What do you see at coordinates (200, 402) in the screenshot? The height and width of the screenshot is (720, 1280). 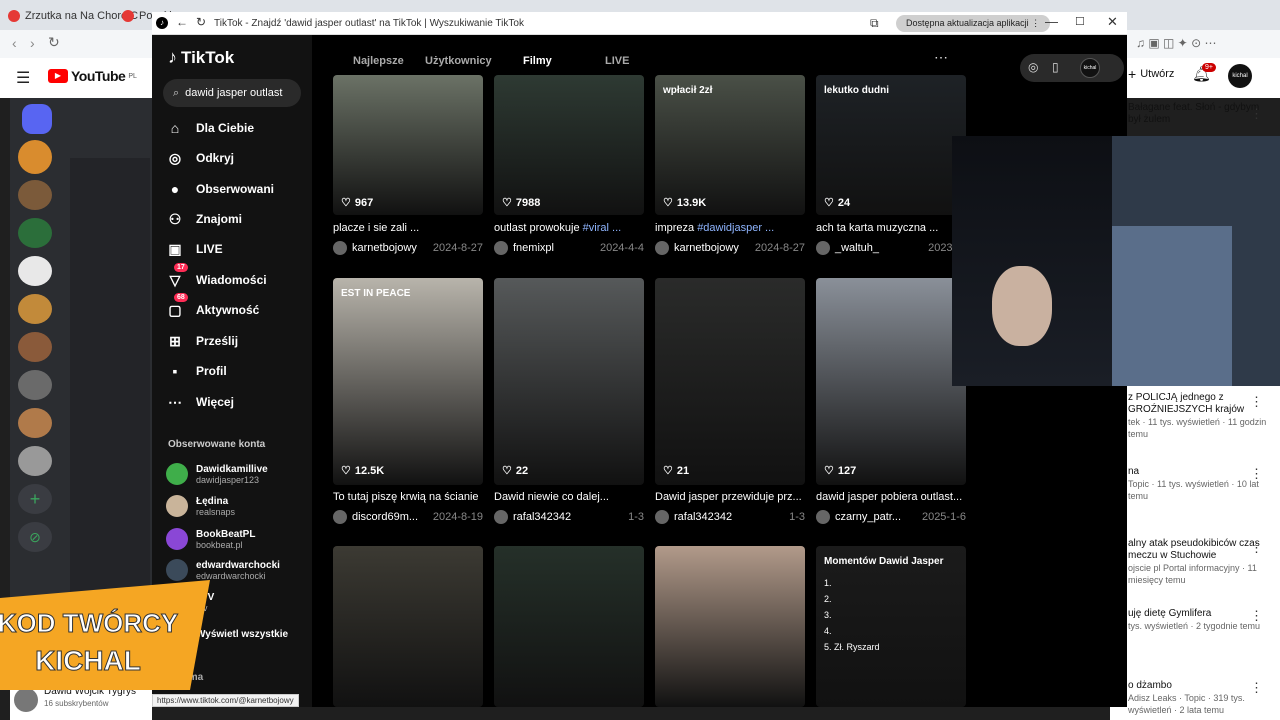 I see `nav-item-wi-cej: ⋯ Więcej` at bounding box center [200, 402].